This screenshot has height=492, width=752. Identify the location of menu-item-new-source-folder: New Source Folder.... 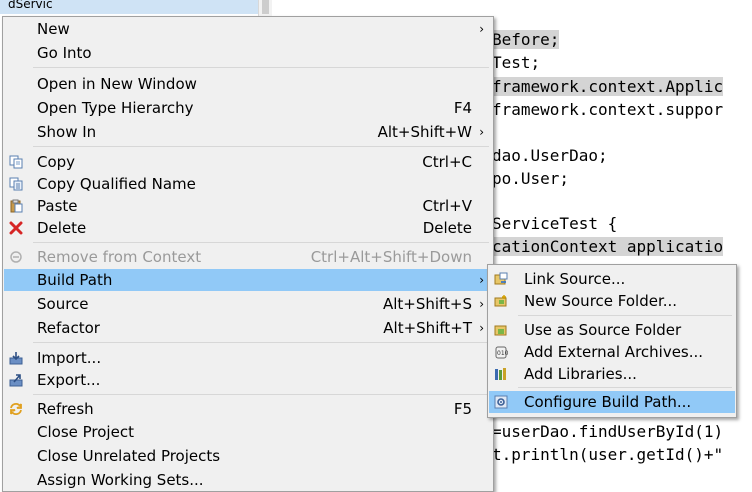
(612, 301).